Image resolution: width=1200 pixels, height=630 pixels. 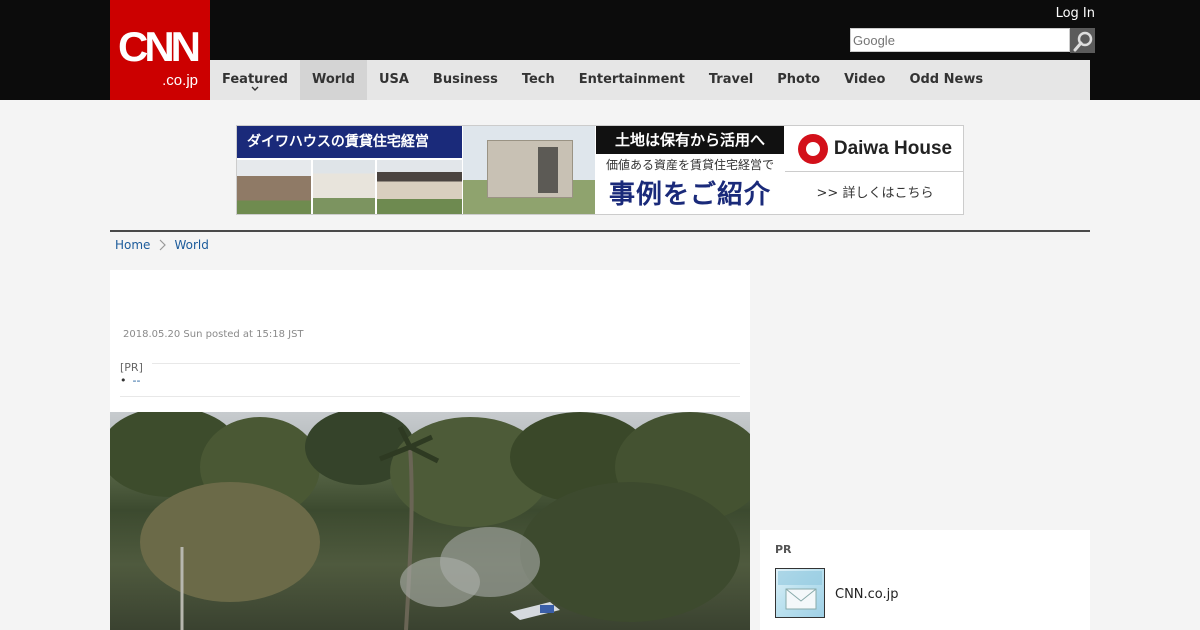 What do you see at coordinates (783, 549) in the screenshot?
I see `sidebar-pr-title: PR` at bounding box center [783, 549].